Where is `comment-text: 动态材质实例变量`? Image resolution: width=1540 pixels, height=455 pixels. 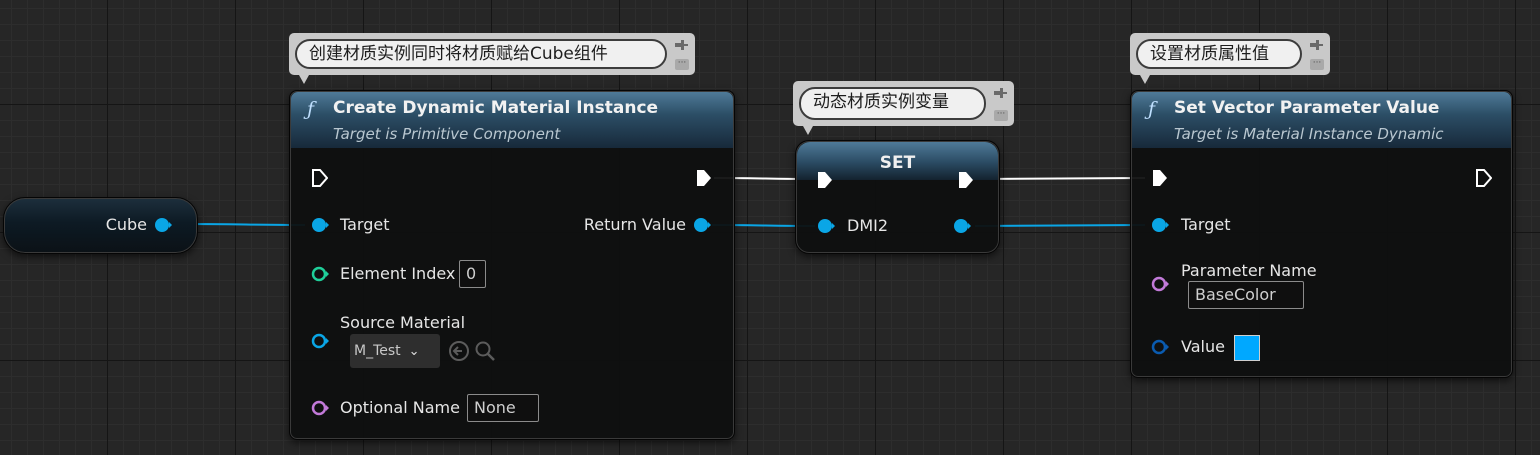 comment-text: 动态材质实例变量 is located at coordinates (892, 103).